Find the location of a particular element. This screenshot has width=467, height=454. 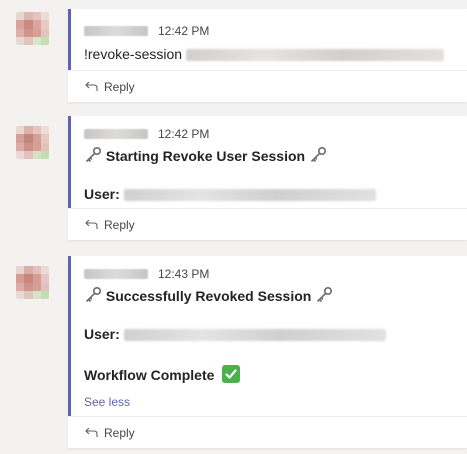

workflow-status: Workflow Complete is located at coordinates (149, 375).